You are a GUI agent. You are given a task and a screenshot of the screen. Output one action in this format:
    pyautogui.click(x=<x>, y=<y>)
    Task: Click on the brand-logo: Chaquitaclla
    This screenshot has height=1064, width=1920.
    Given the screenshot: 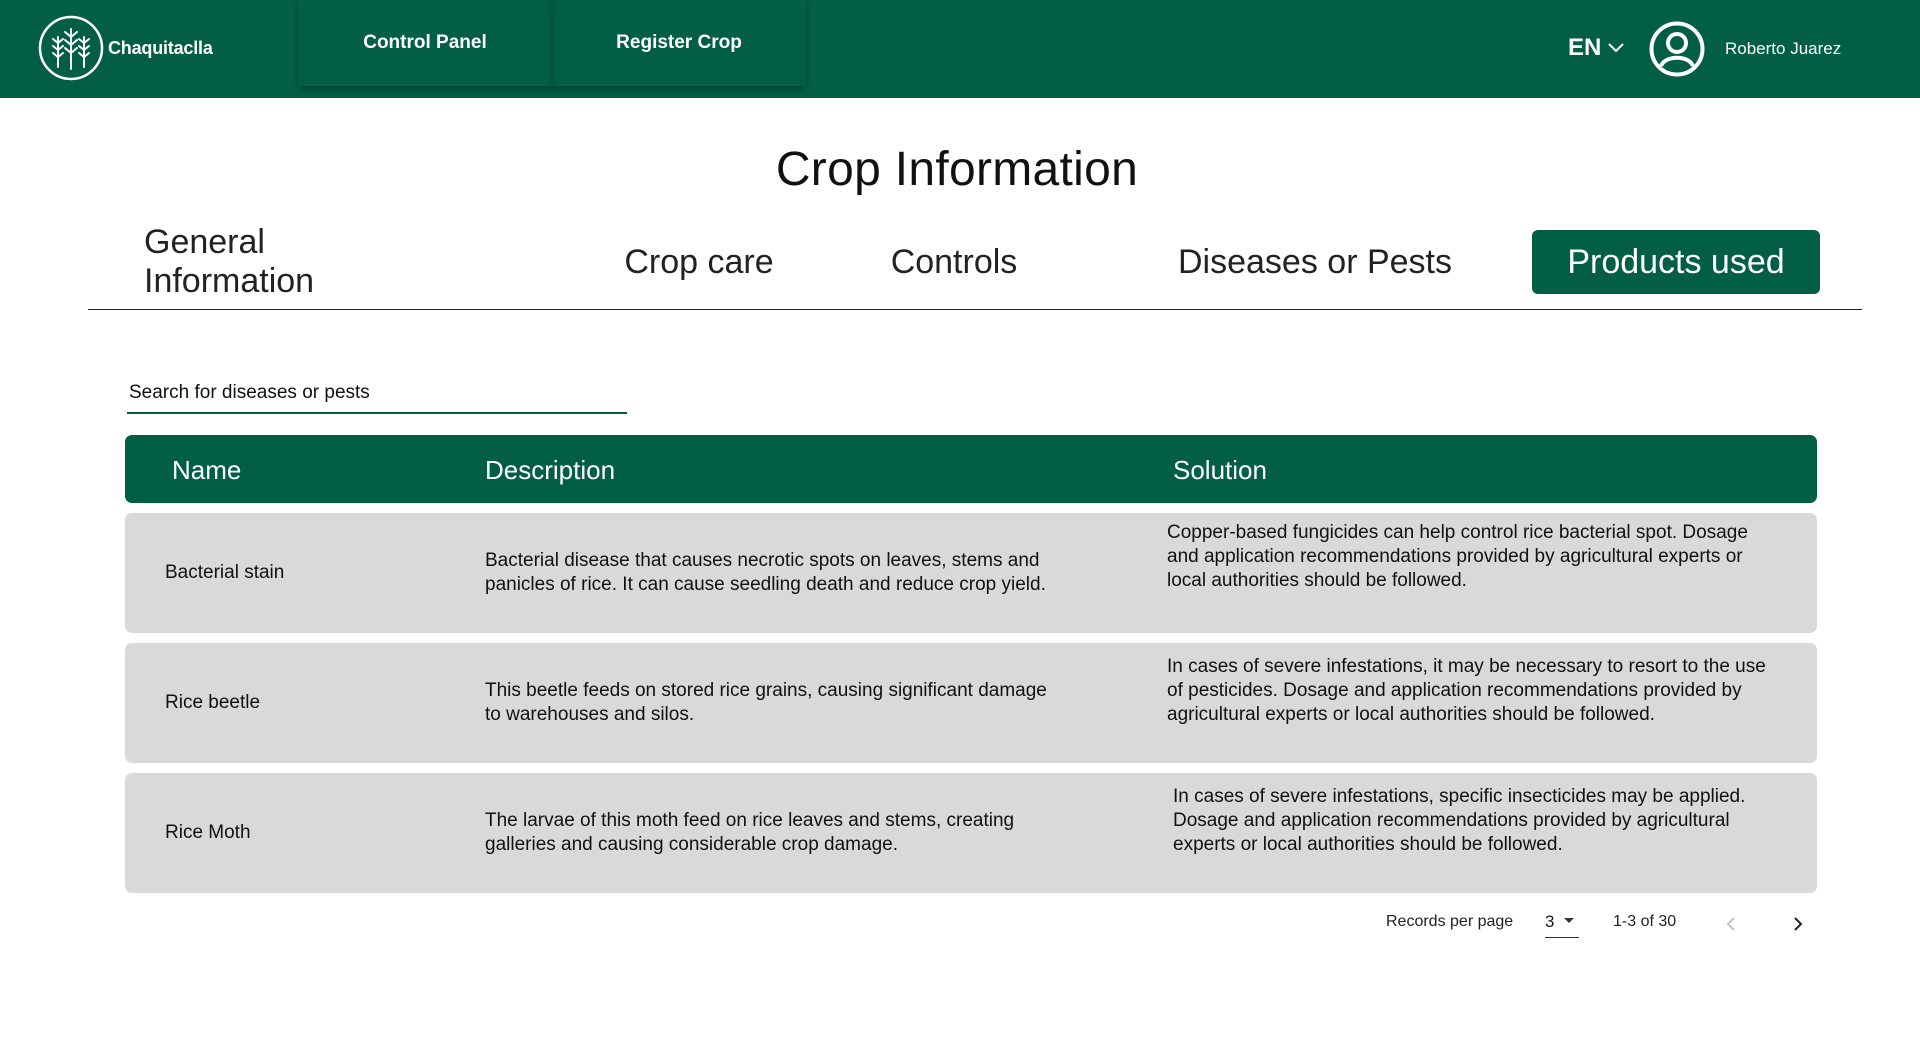 What is the action you would take?
    pyautogui.click(x=125, y=48)
    